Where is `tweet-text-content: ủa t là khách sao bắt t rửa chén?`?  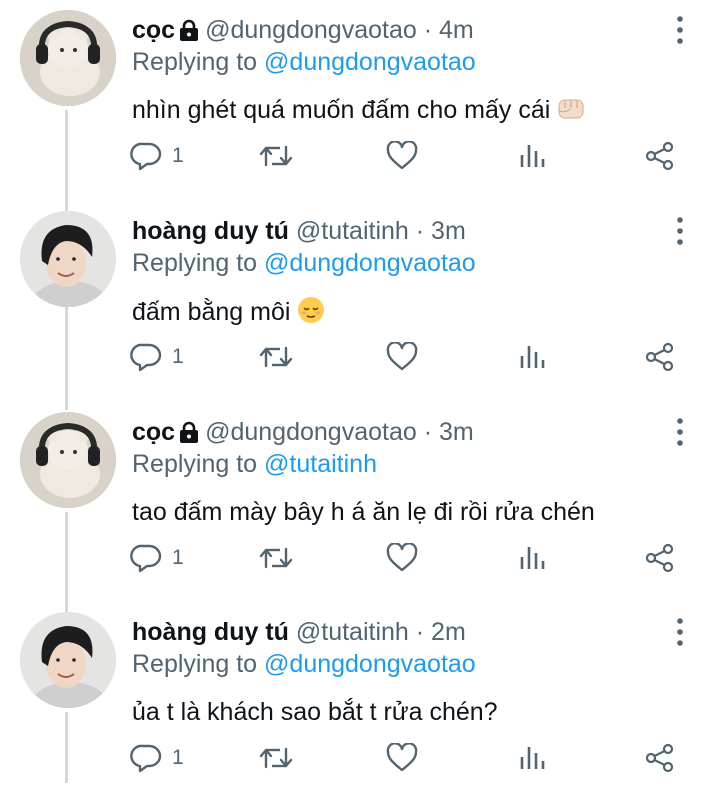
tweet-text-content: ủa t là khách sao bắt t rửa chén? is located at coordinates (315, 712).